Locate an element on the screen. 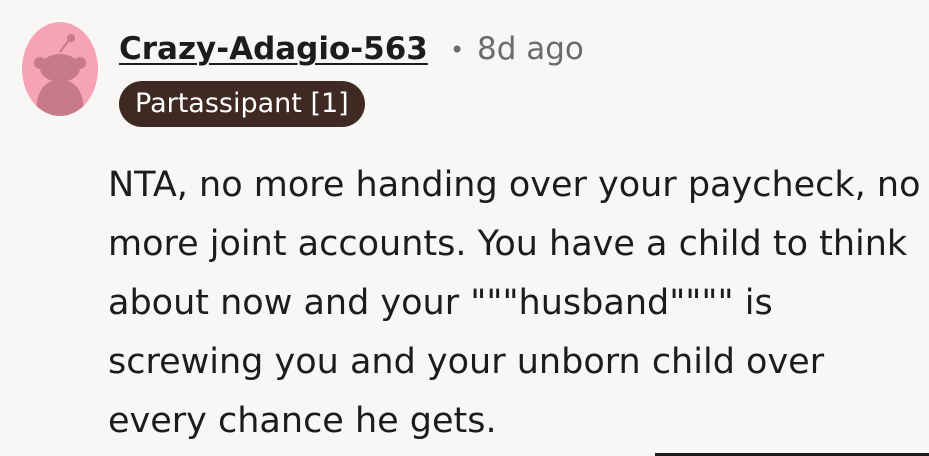 This screenshot has width=929, height=456. author-username-link: Crazy-Adagio-563 is located at coordinates (273, 49).